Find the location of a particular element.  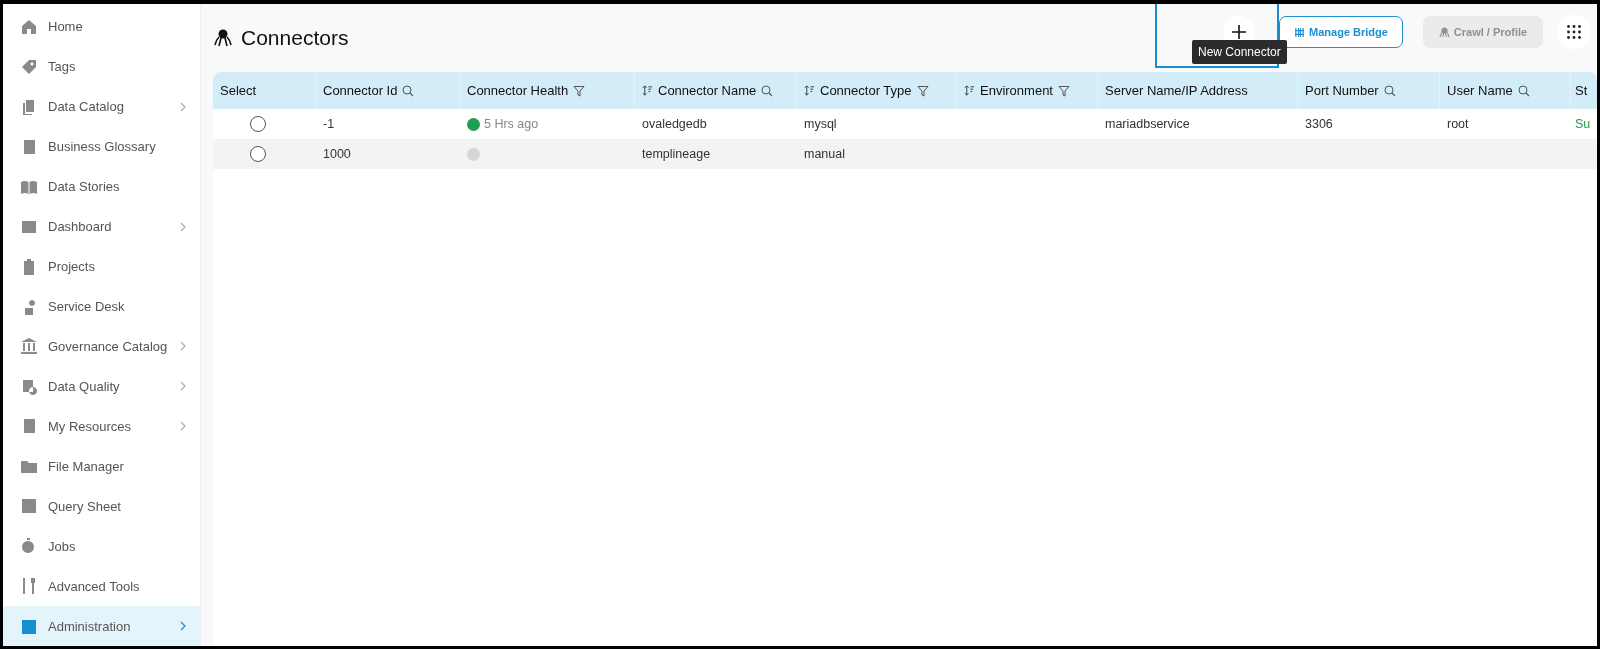

apps-menu-button is located at coordinates (1574, 32).